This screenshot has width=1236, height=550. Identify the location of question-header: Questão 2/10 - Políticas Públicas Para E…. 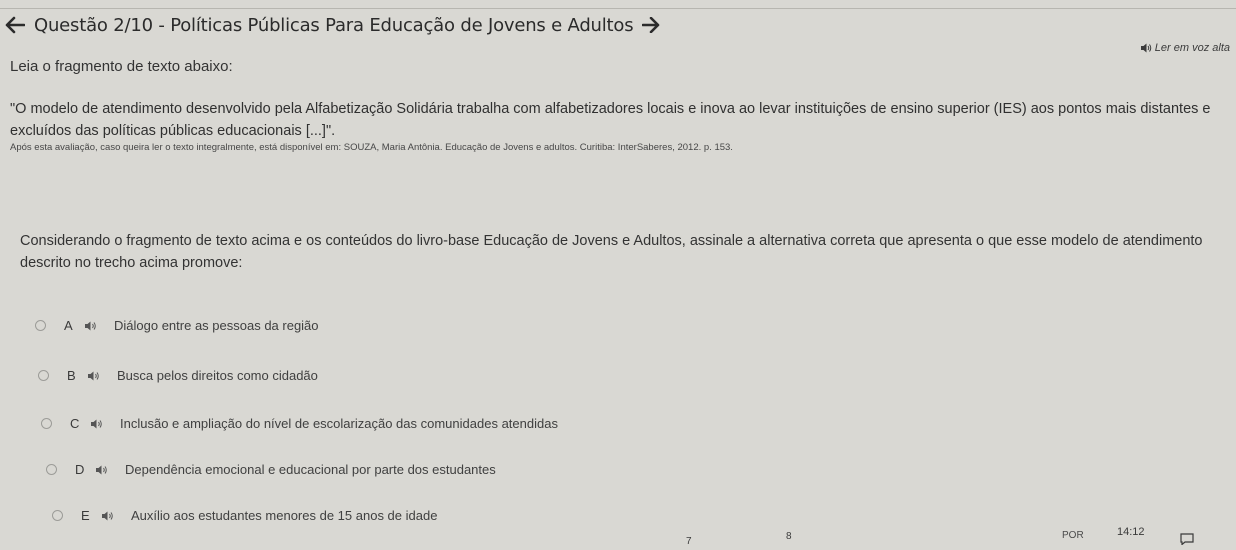
(330, 25).